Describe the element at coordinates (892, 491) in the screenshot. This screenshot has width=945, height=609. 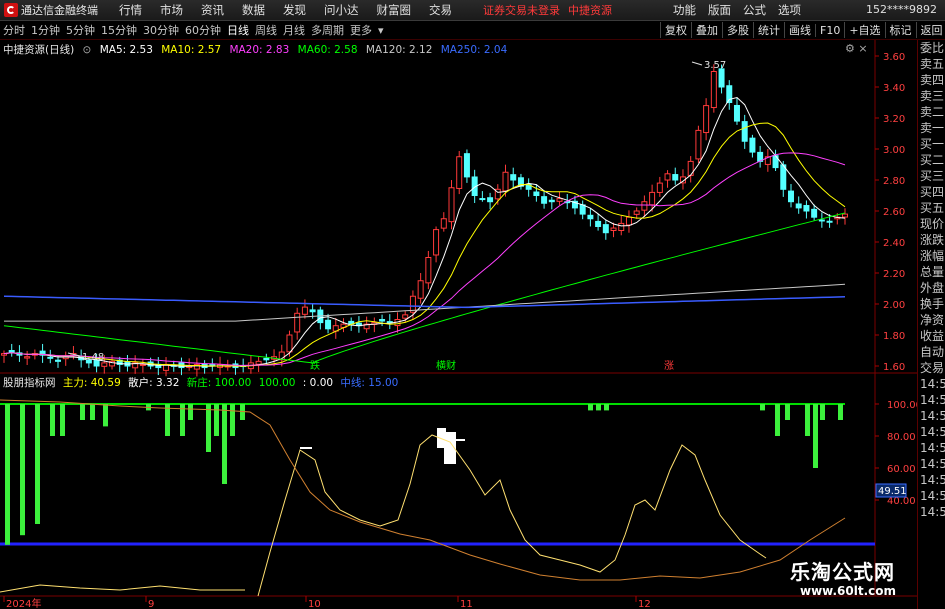
I see `current-value-label: 49.51` at that location.